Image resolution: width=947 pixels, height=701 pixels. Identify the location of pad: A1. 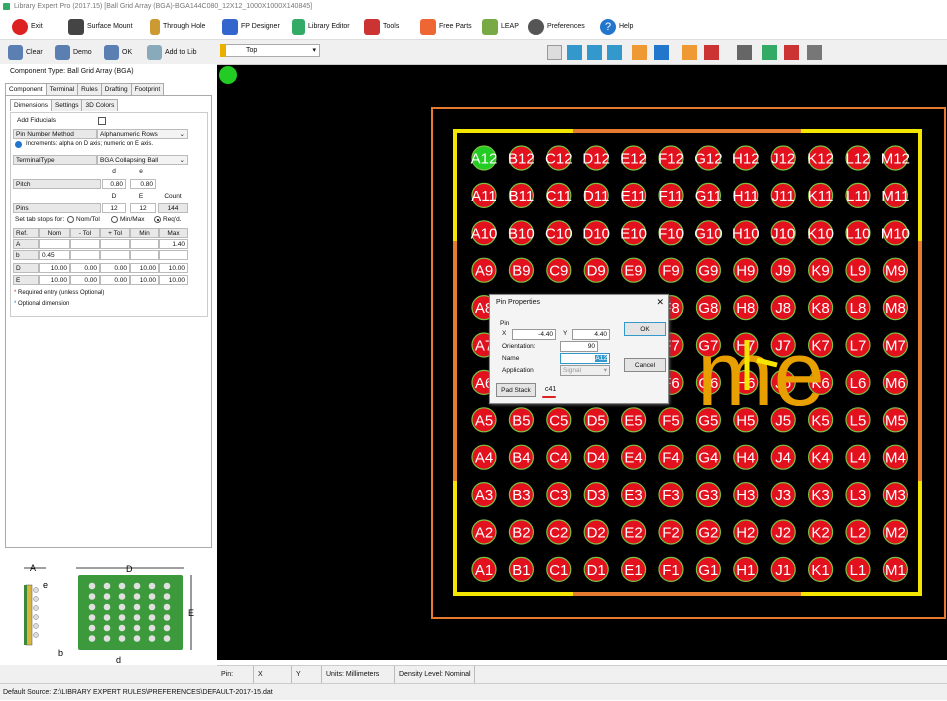
(484, 569).